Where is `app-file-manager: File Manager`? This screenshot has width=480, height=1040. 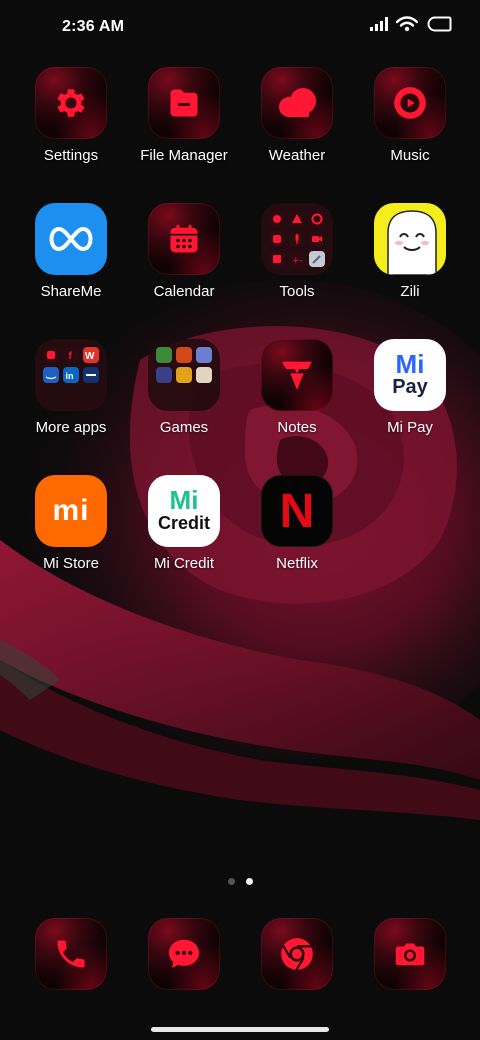 app-file-manager: File Manager is located at coordinates (184, 127).